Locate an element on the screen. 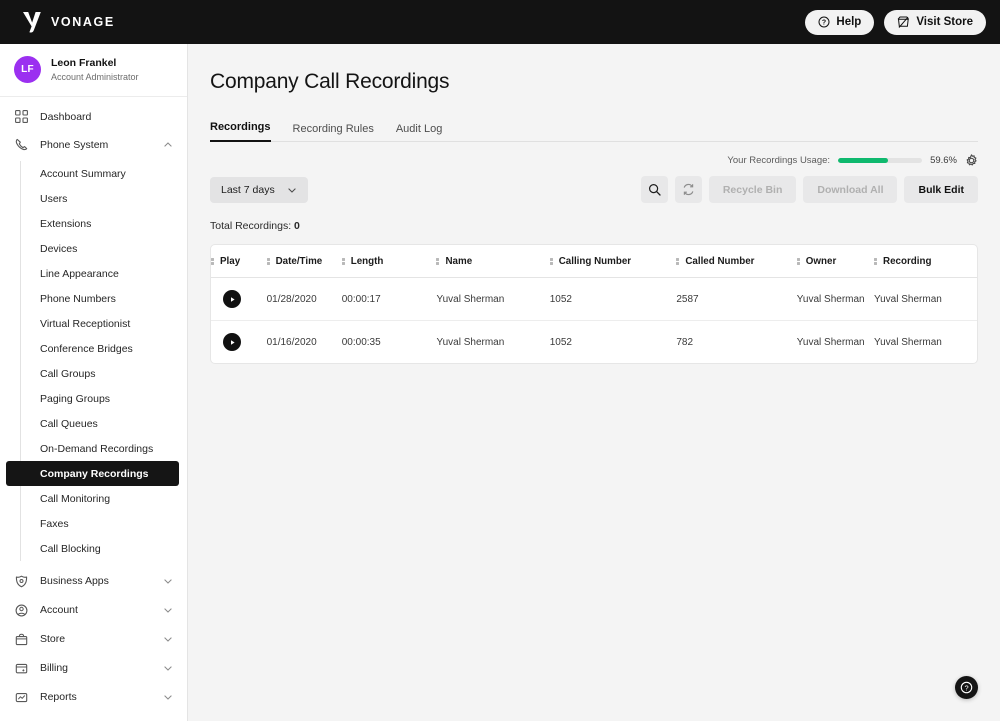 This screenshot has width=1000, height=721. sidebar-item-call-monitoring: Call Monitoring is located at coordinates (92, 498).